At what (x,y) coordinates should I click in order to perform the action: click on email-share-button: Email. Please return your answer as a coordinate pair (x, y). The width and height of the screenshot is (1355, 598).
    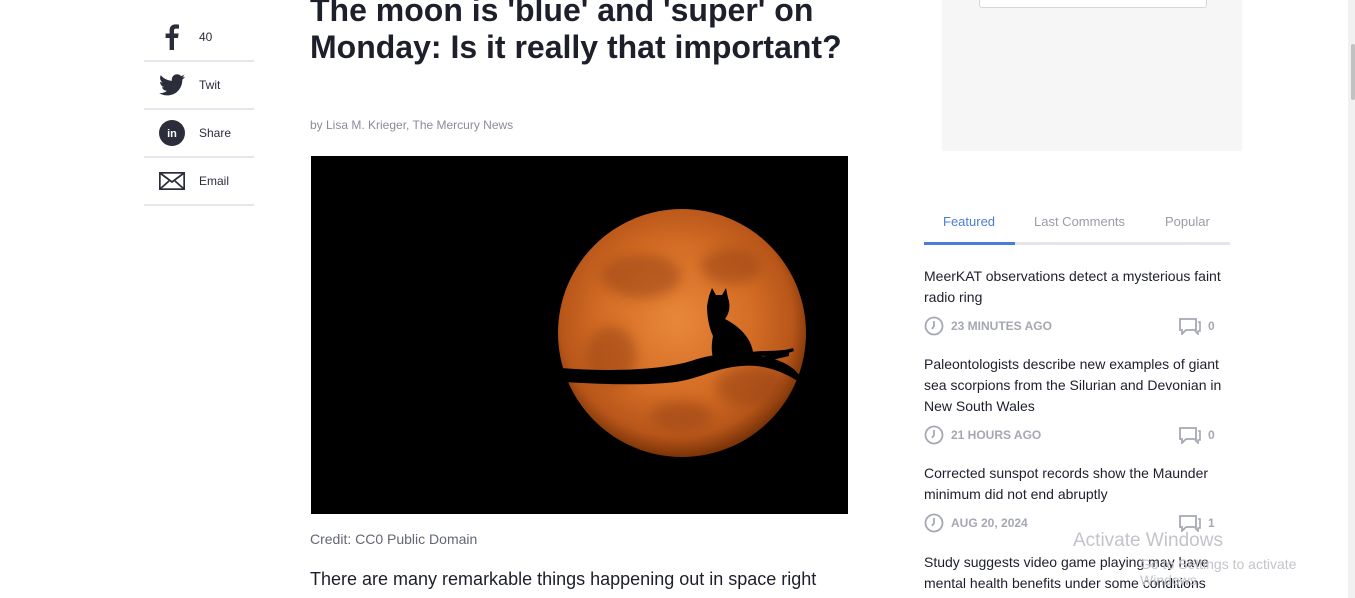
    Looking at the image, I should click on (199, 182).